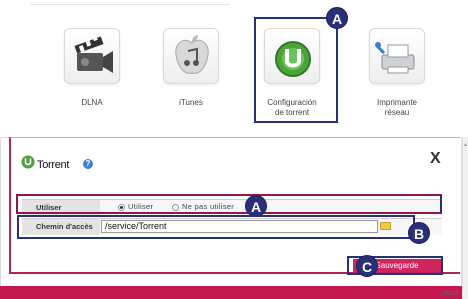 This screenshot has height=299, width=468. I want to click on app-label-itunes: iTunes, so click(191, 102).